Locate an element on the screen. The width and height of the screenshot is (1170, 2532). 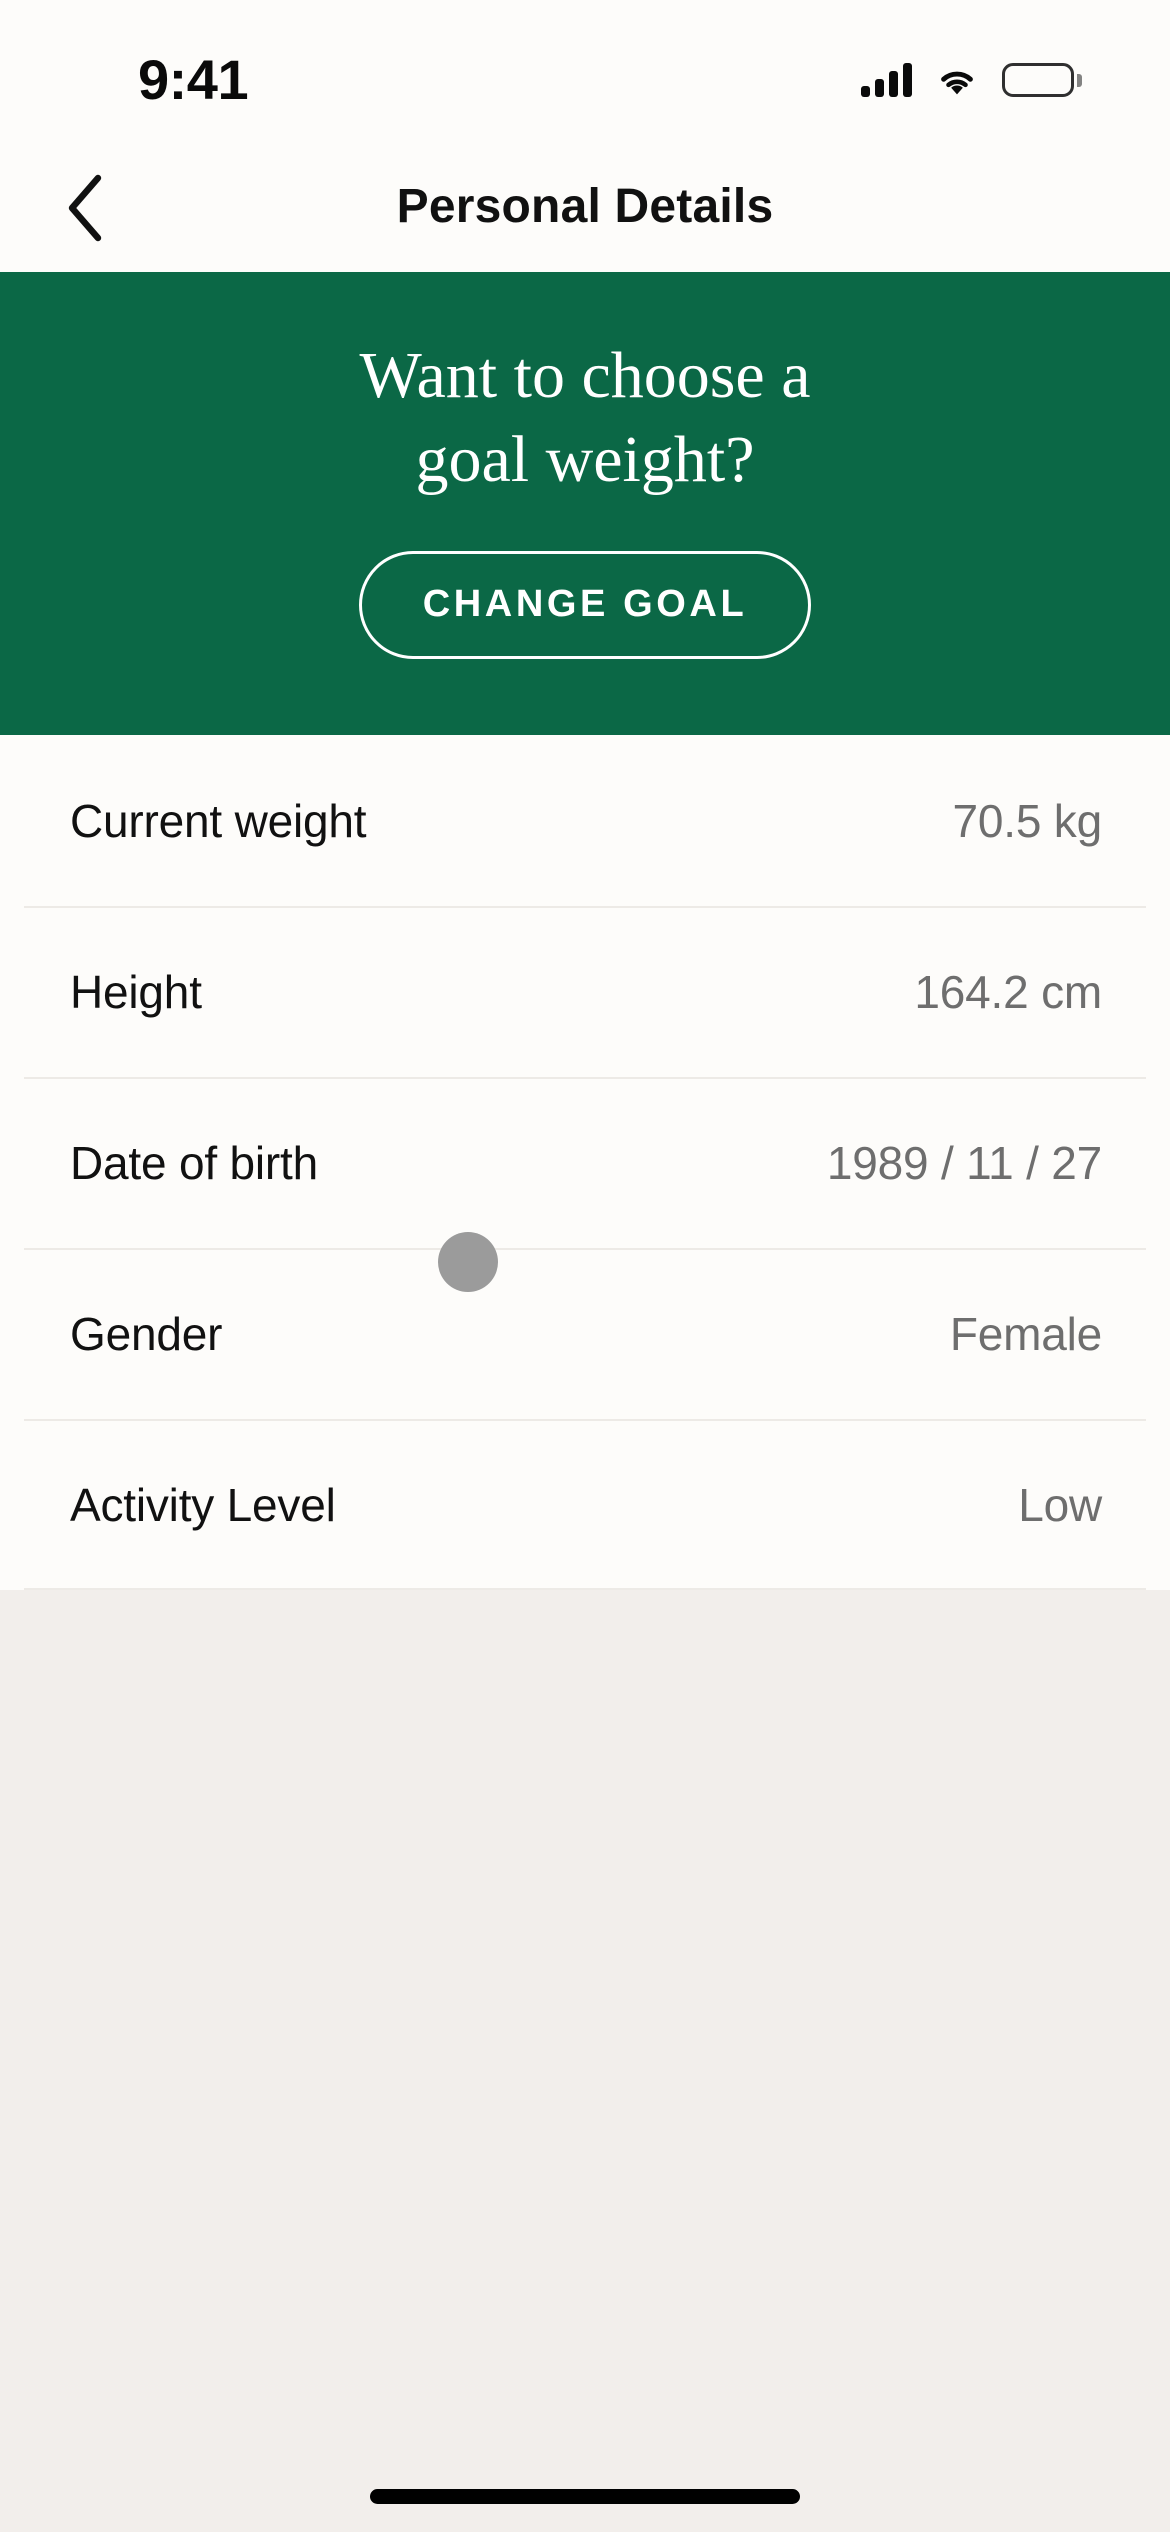
back-button is located at coordinates (86, 208).